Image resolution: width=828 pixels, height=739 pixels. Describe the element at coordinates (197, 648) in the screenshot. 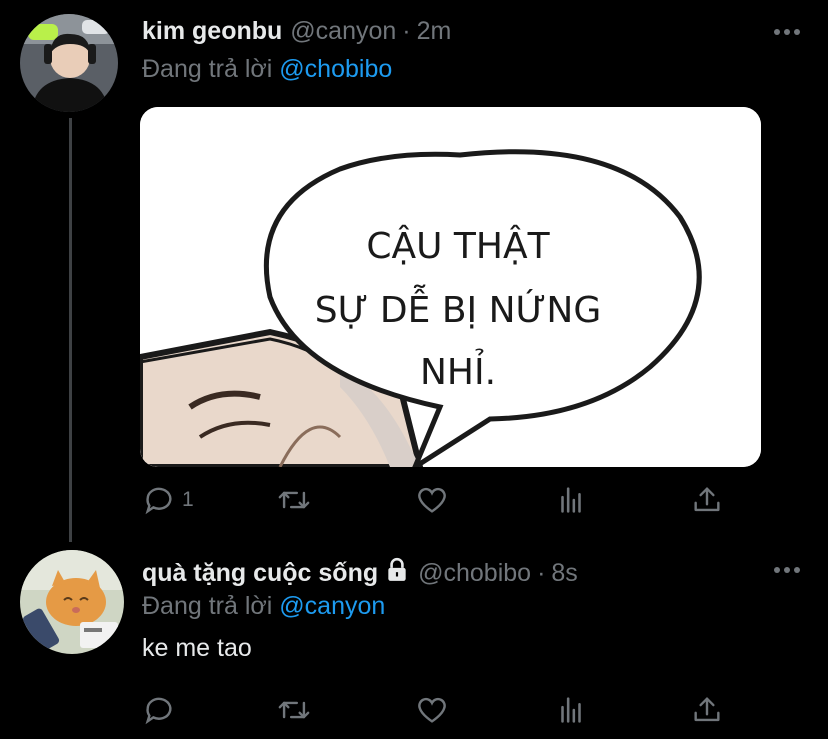

I see `tweet-text: ke me tao` at that location.